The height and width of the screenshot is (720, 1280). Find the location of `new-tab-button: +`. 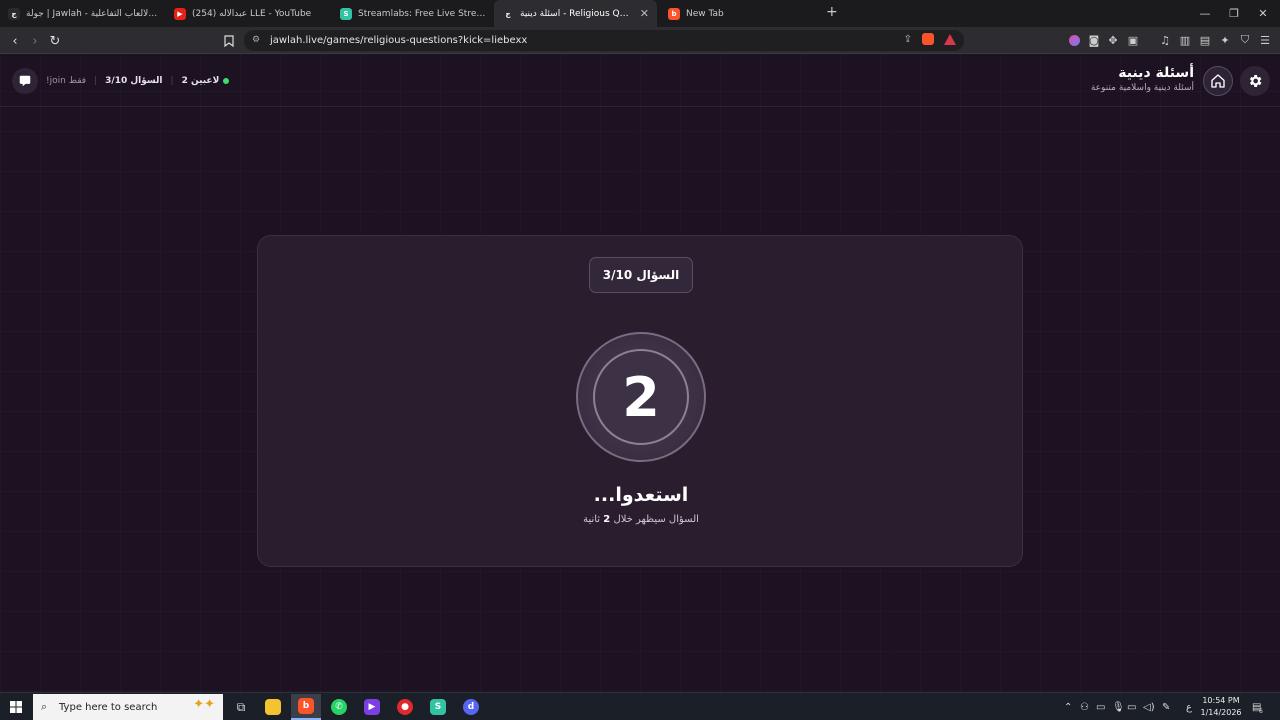

new-tab-button: + is located at coordinates (832, 12).